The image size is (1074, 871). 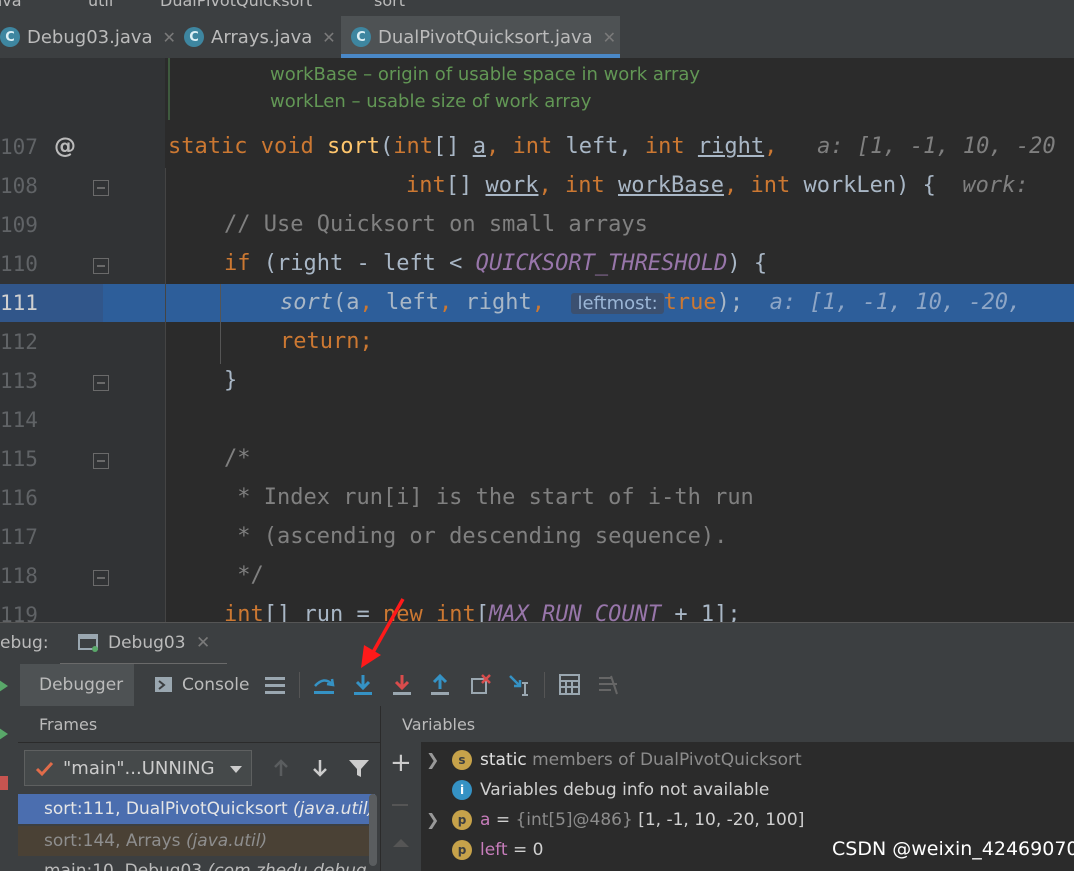 What do you see at coordinates (436, 224) in the screenshot?
I see `code-line-109: // Use Quicksort on small arrays` at bounding box center [436, 224].